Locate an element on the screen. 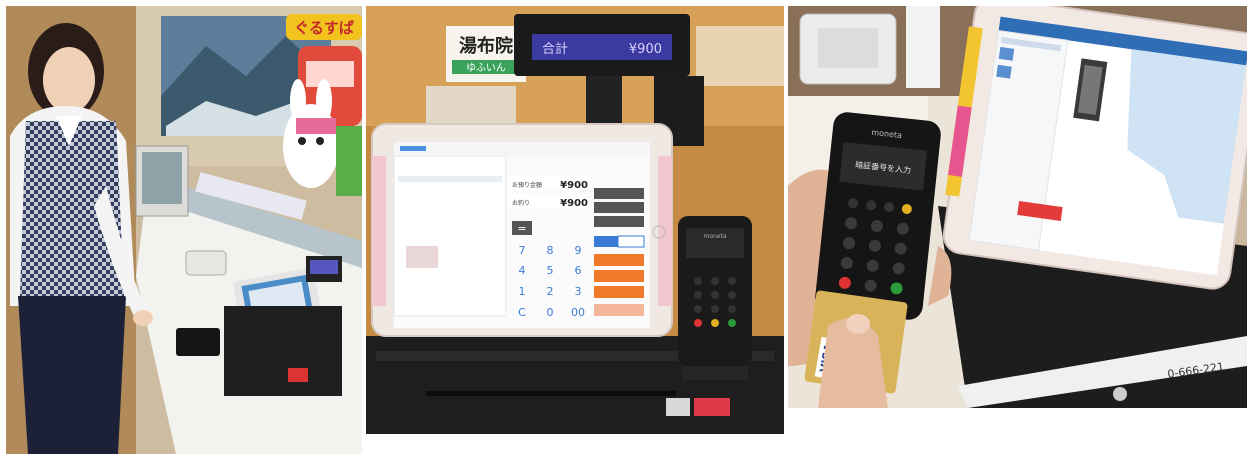  tablet-key-4: 4 is located at coordinates (522, 270).